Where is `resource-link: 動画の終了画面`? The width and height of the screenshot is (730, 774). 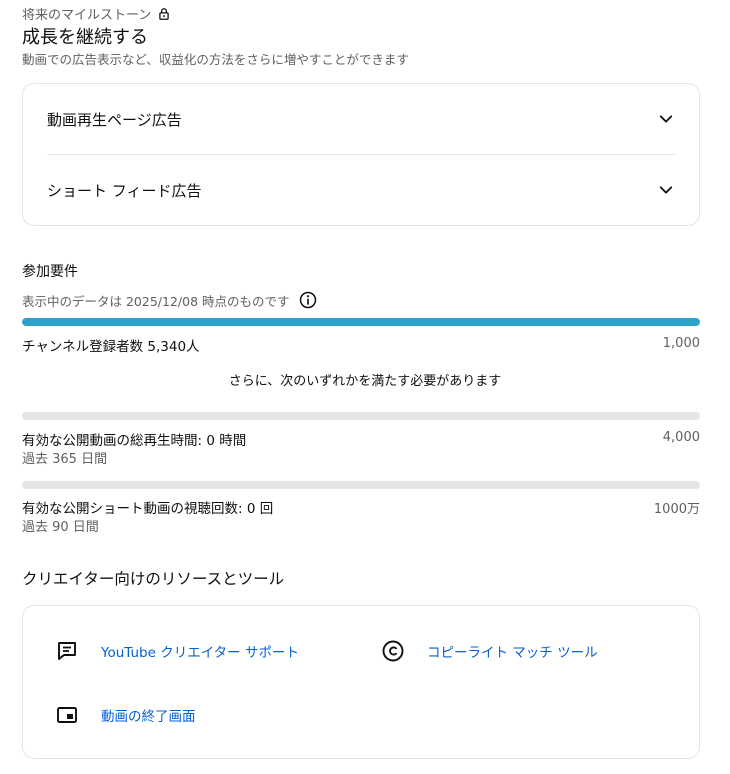
resource-link: 動画の終了画面 is located at coordinates (148, 715).